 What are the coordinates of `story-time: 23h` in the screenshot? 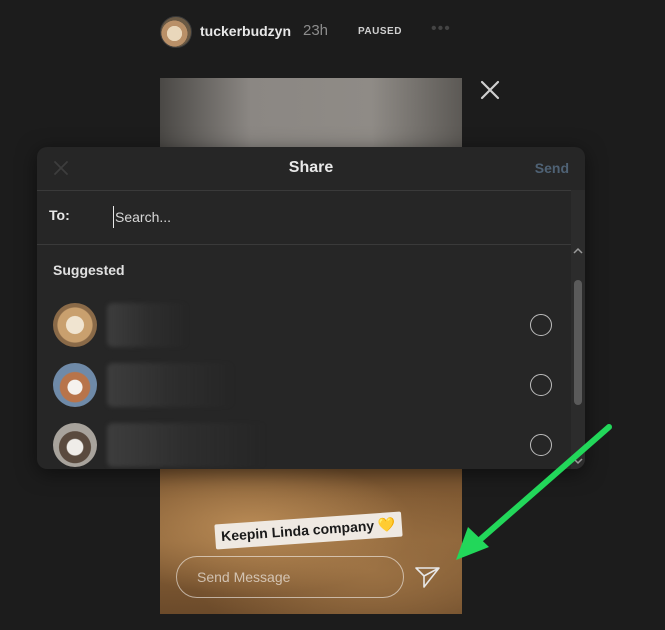 It's located at (316, 30).